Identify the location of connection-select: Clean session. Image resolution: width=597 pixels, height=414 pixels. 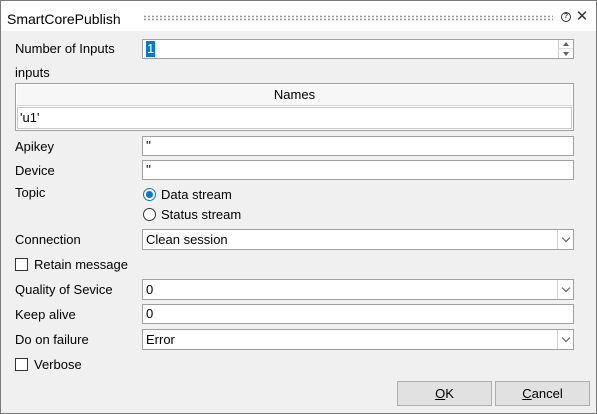
(358, 239).